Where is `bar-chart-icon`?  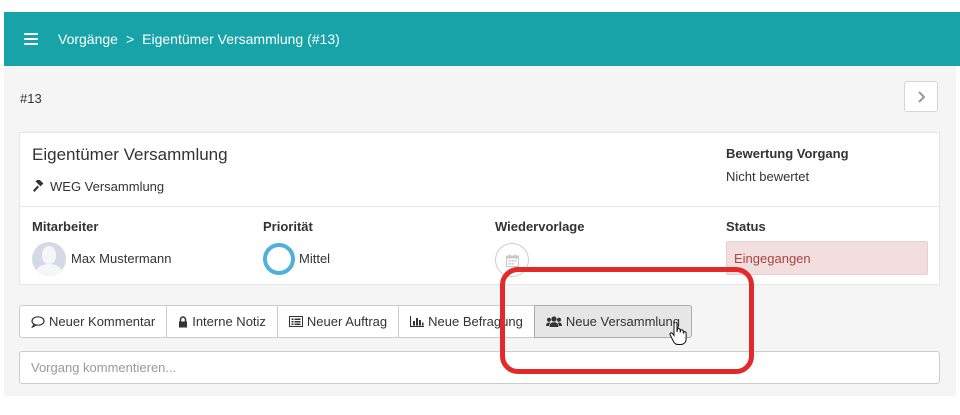
bar-chart-icon is located at coordinates (417, 321).